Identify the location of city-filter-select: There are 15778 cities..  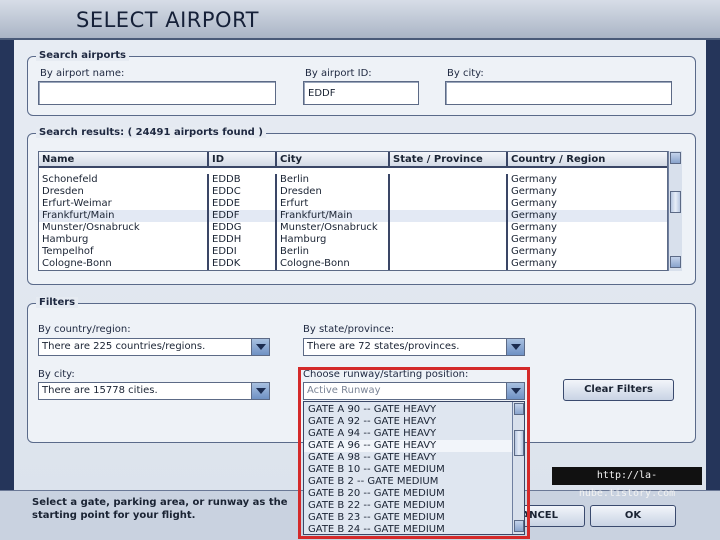
(154, 391).